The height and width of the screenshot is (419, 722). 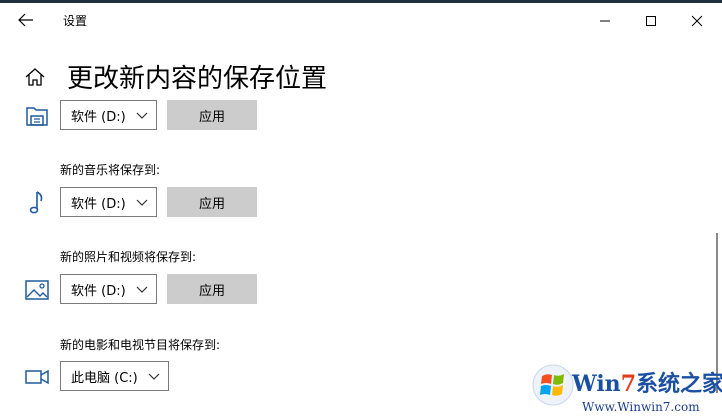 I want to click on site-watermark: Win7系统之家 Www.Winwin7.com, so click(x=622, y=389).